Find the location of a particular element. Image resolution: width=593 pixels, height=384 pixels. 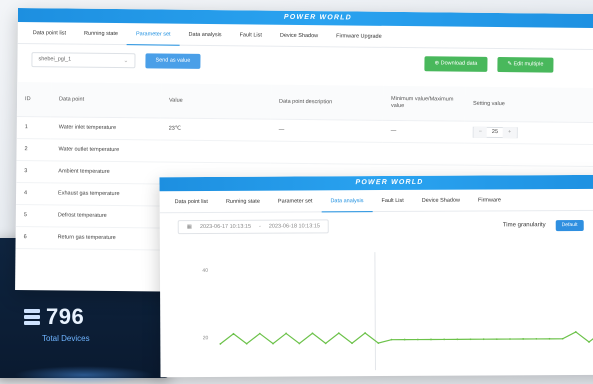

setting-stepper: − 25 + is located at coordinates (495, 132).